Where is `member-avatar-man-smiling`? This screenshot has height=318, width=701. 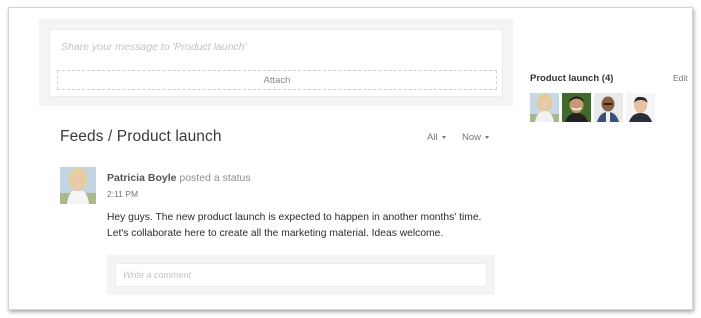 member-avatar-man-smiling is located at coordinates (576, 107).